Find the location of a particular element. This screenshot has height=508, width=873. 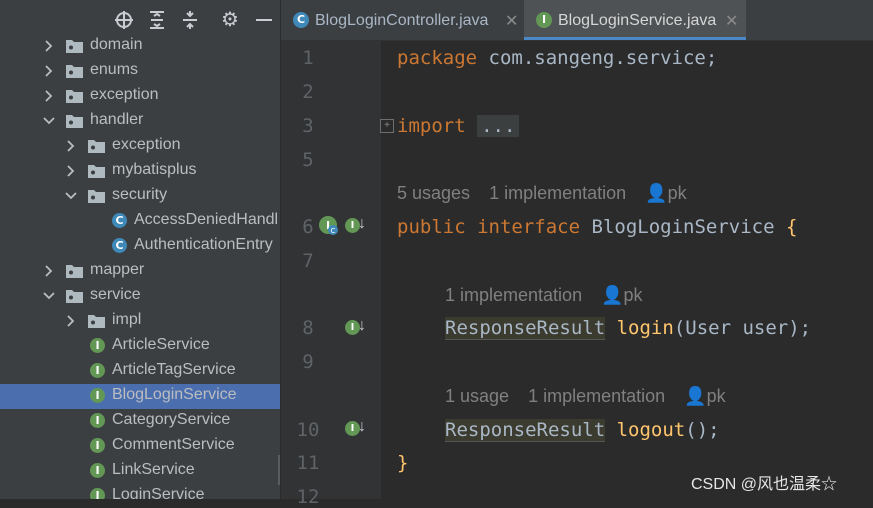

line-number: 7 is located at coordinates (308, 261).